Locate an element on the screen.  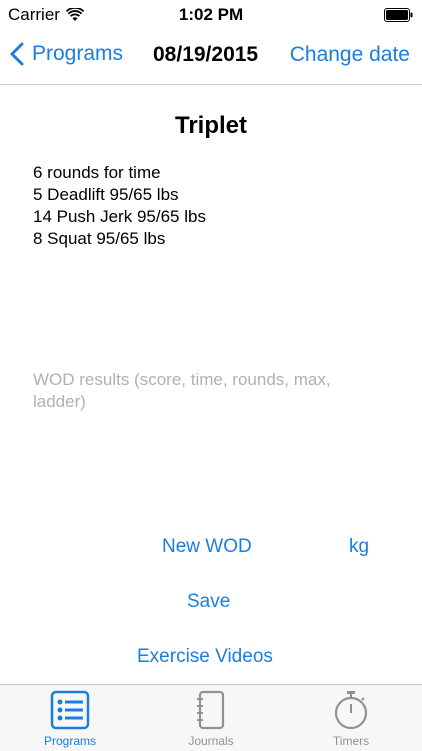
status-time: 1:02 PM is located at coordinates (211, 14).